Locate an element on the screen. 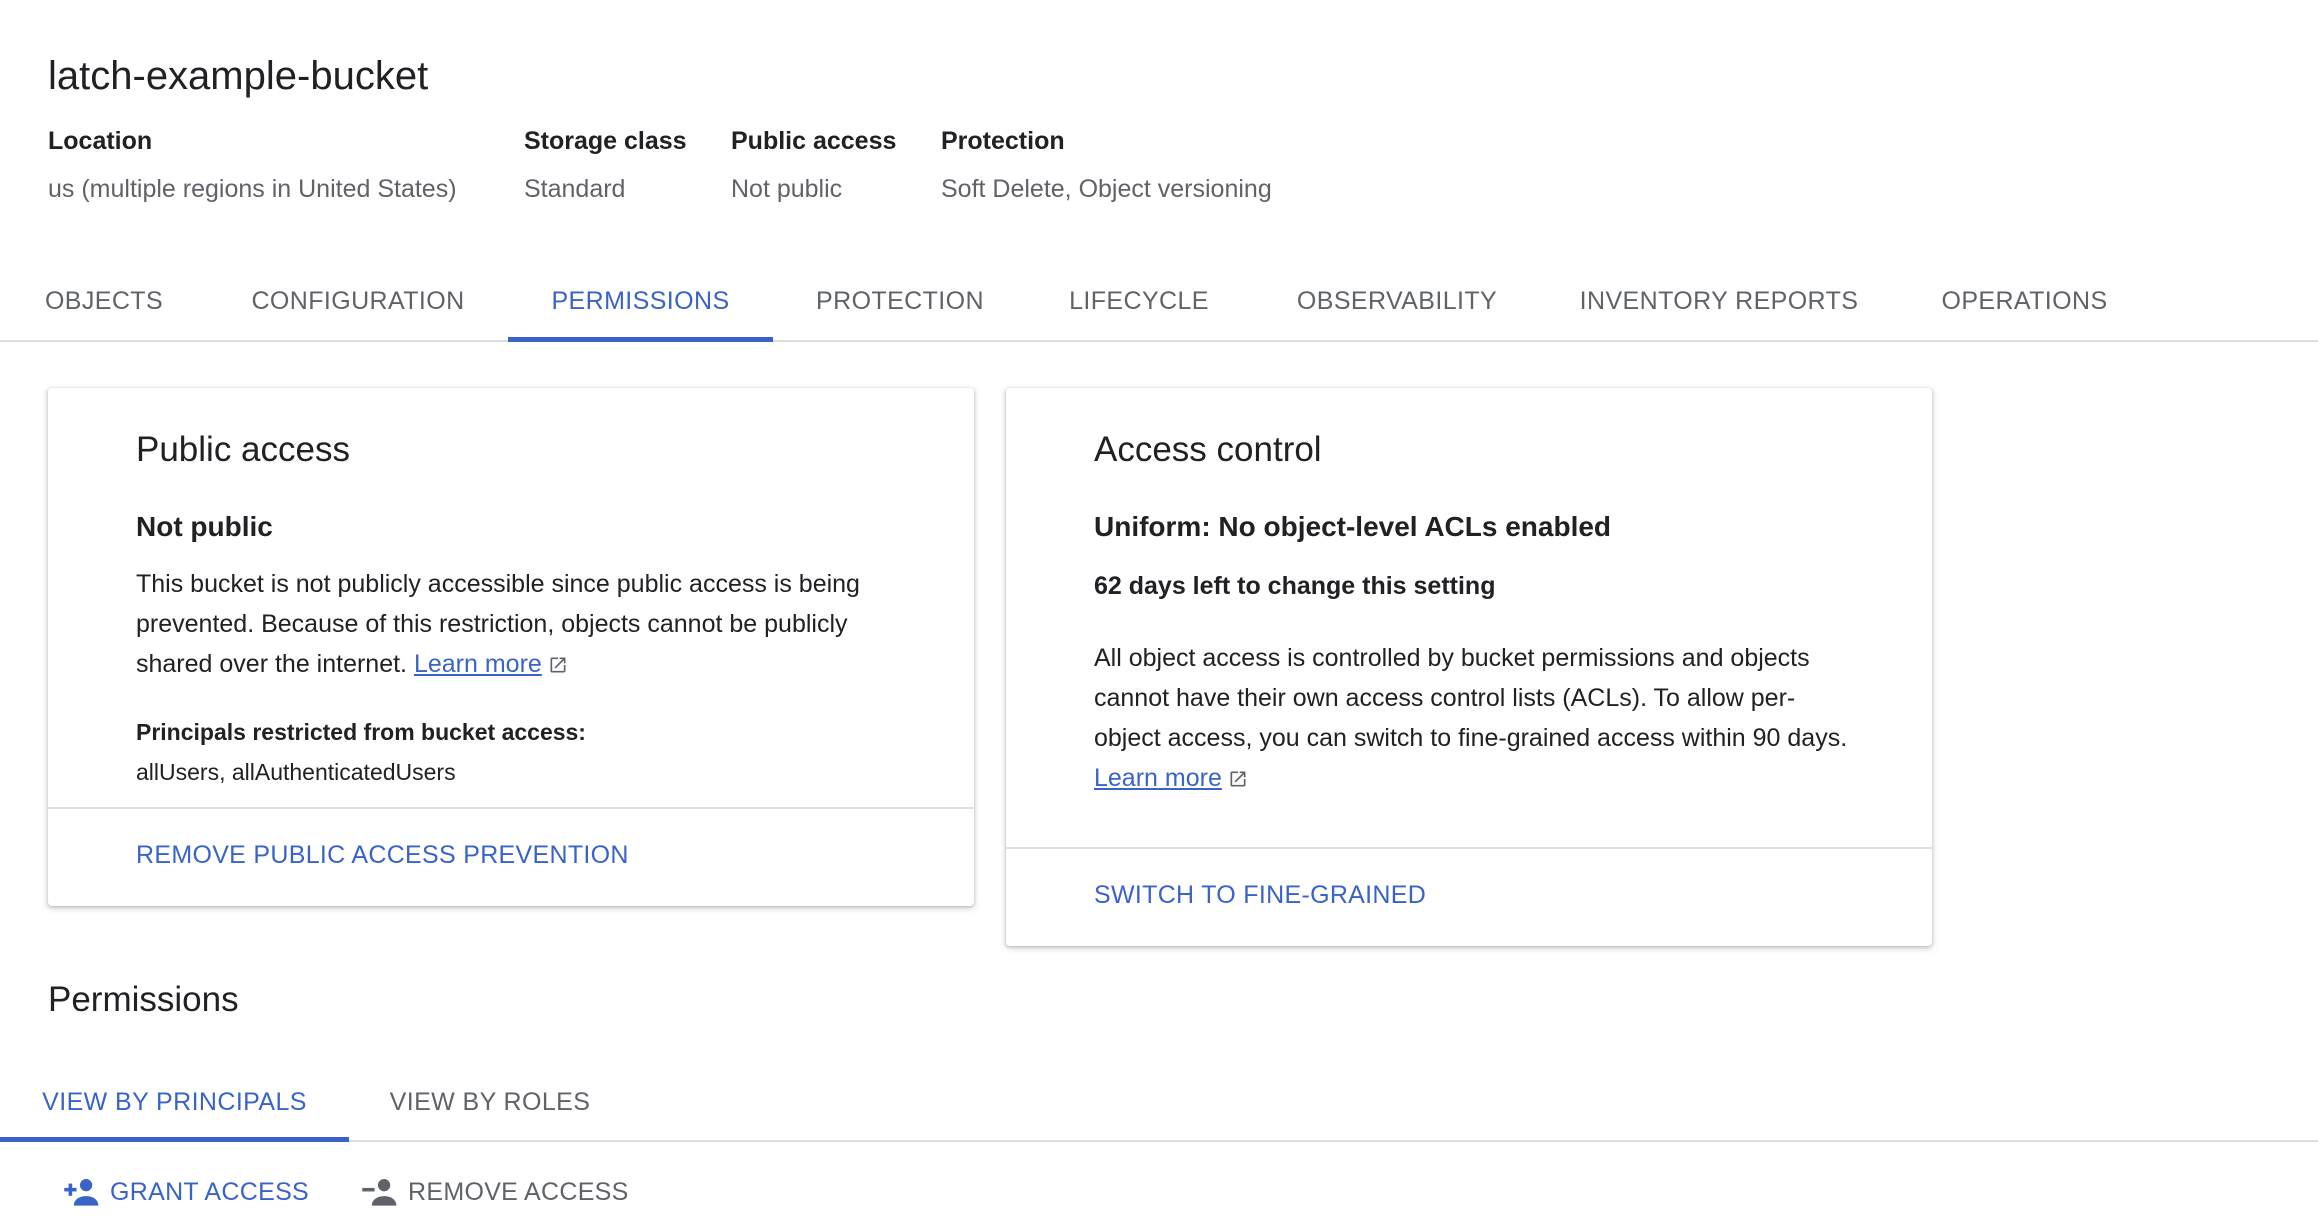 This screenshot has width=2318, height=1222. meta-value: Not public is located at coordinates (787, 189).